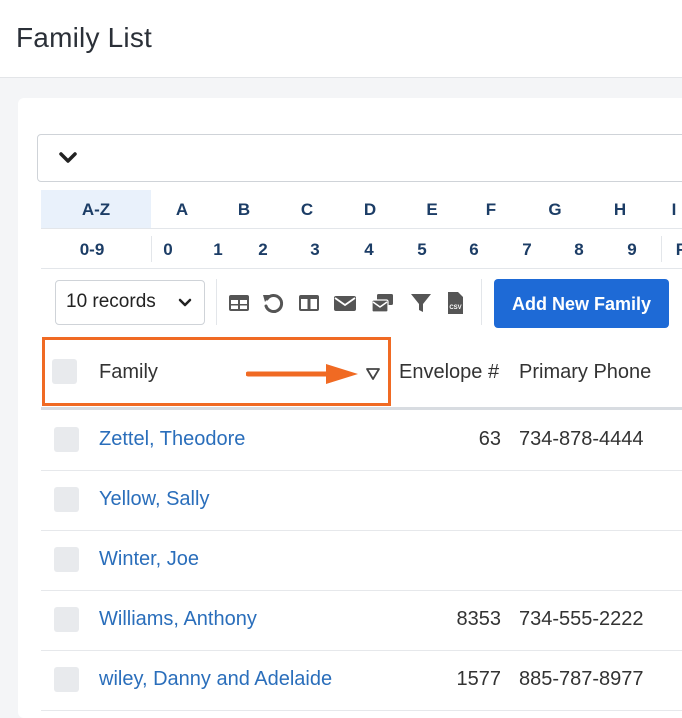 Image resolution: width=682 pixels, height=718 pixels. What do you see at coordinates (178, 619) in the screenshot?
I see `family-link: Williams, Anthony` at bounding box center [178, 619].